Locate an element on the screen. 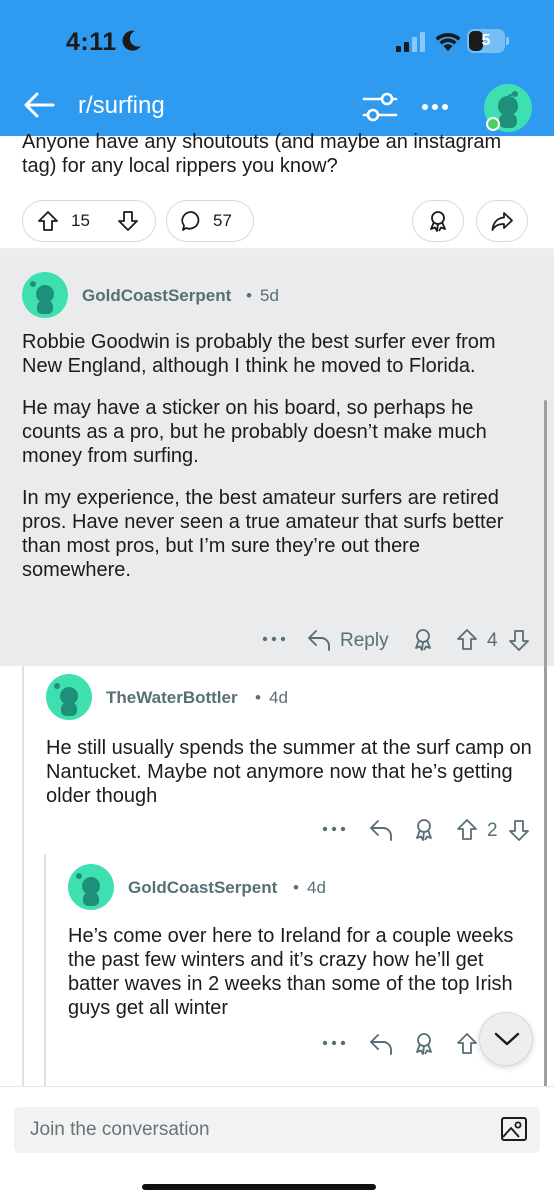 Image resolution: width=554 pixels, height=1200 pixels. thread-line is located at coordinates (23, 876).